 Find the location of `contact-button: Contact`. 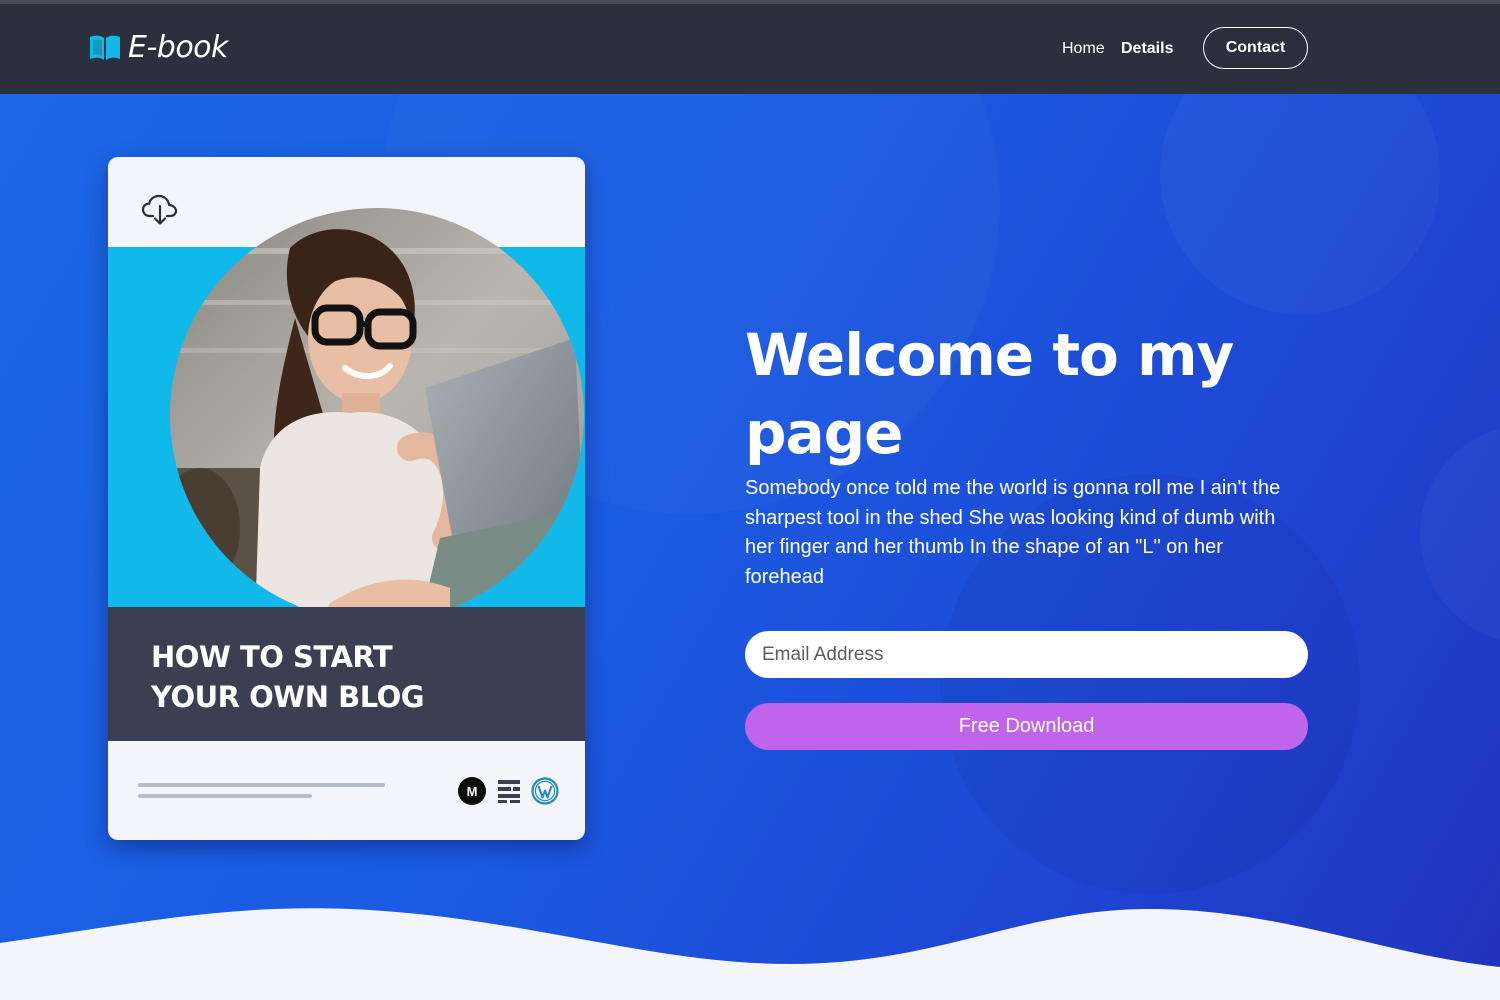

contact-button: Contact is located at coordinates (1255, 48).